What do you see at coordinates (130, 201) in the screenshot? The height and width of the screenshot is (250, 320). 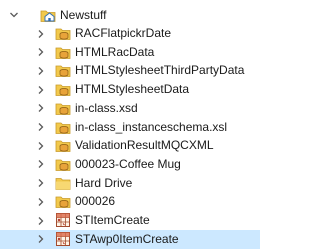 I see `tree-node: 000026` at bounding box center [130, 201].